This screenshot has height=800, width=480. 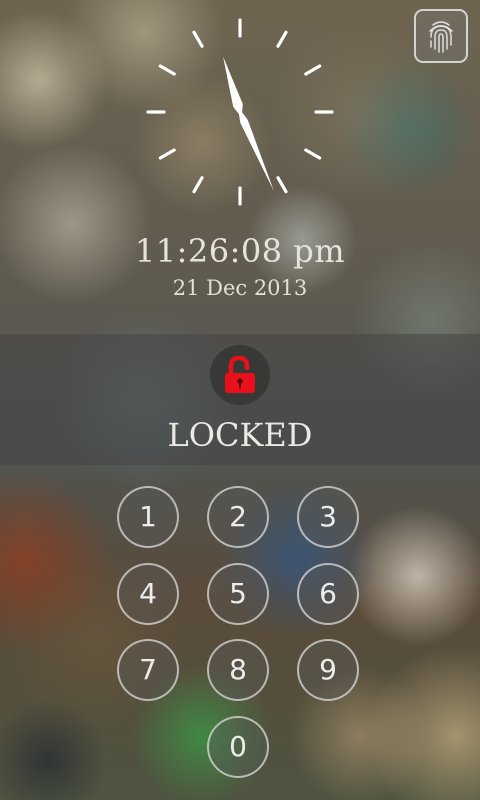 I want to click on lock-button, so click(x=240, y=375).